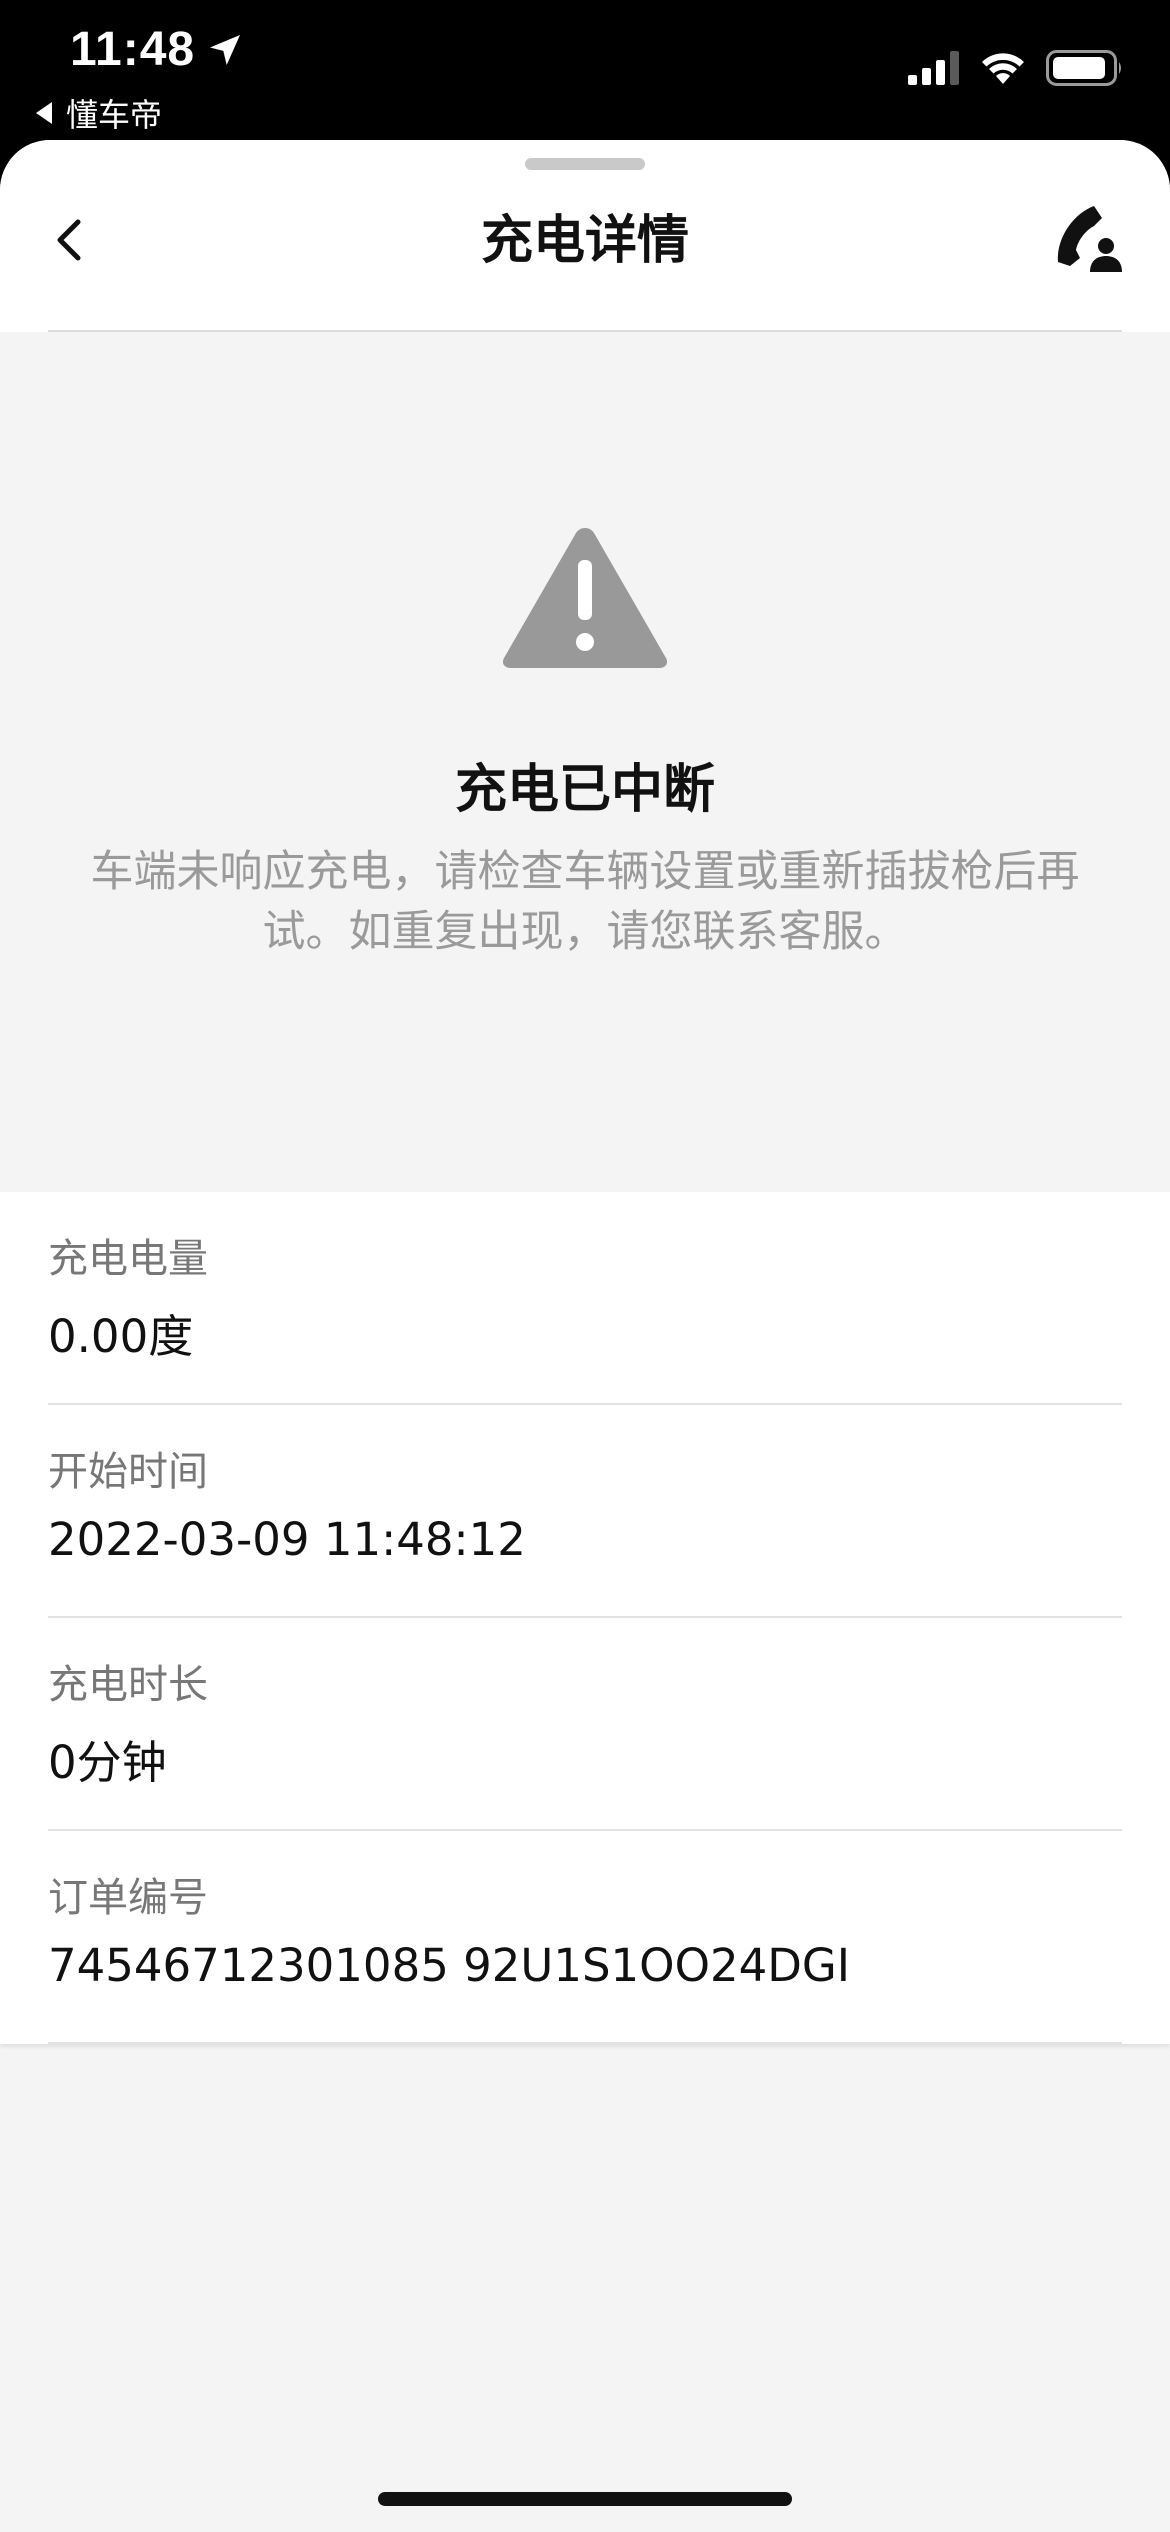  Describe the element at coordinates (585, 75) in the screenshot. I see `status-bar: 11:48 懂车帝` at that location.